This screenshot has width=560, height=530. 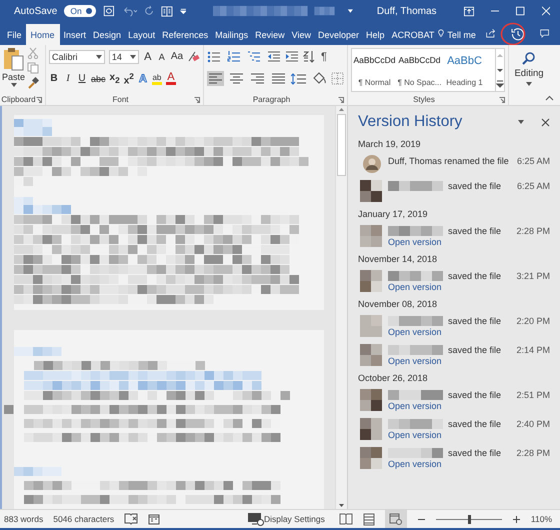 What do you see at coordinates (533, 161) in the screenshot?
I see `entry-time: 6:25 AM` at bounding box center [533, 161].